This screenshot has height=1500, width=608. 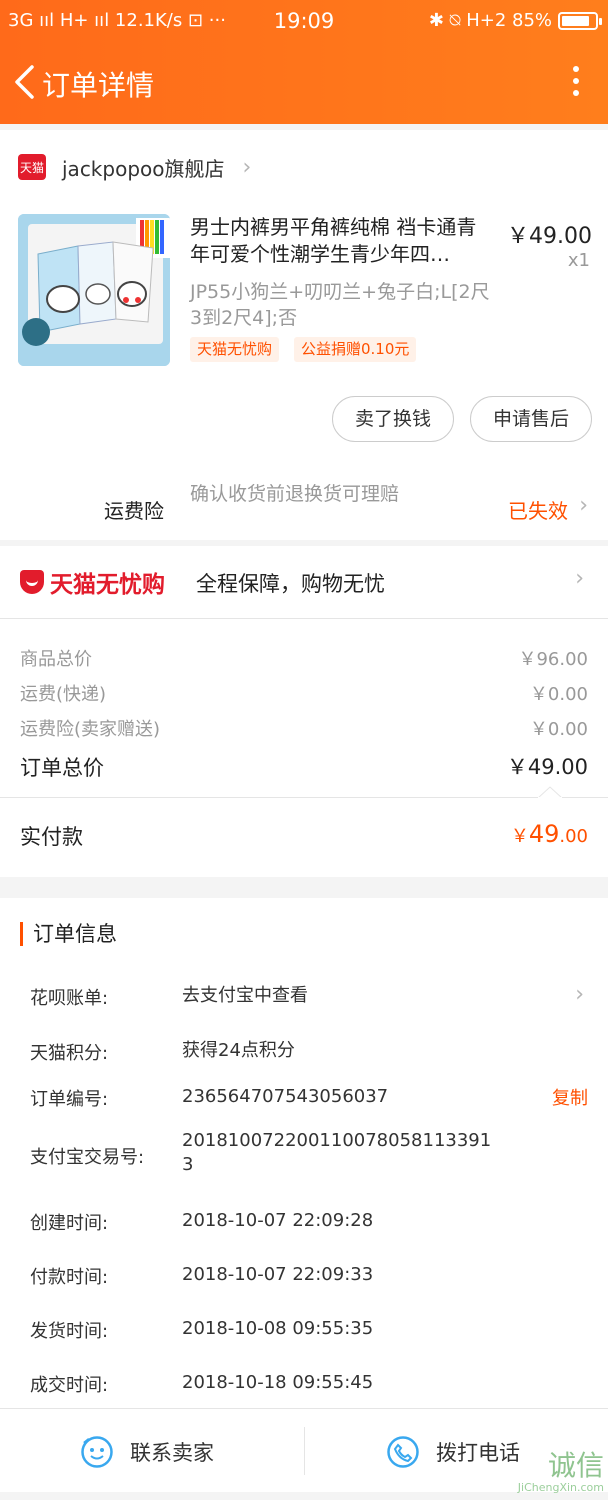 I want to click on order-info-title: 订单信息, so click(x=68, y=934).